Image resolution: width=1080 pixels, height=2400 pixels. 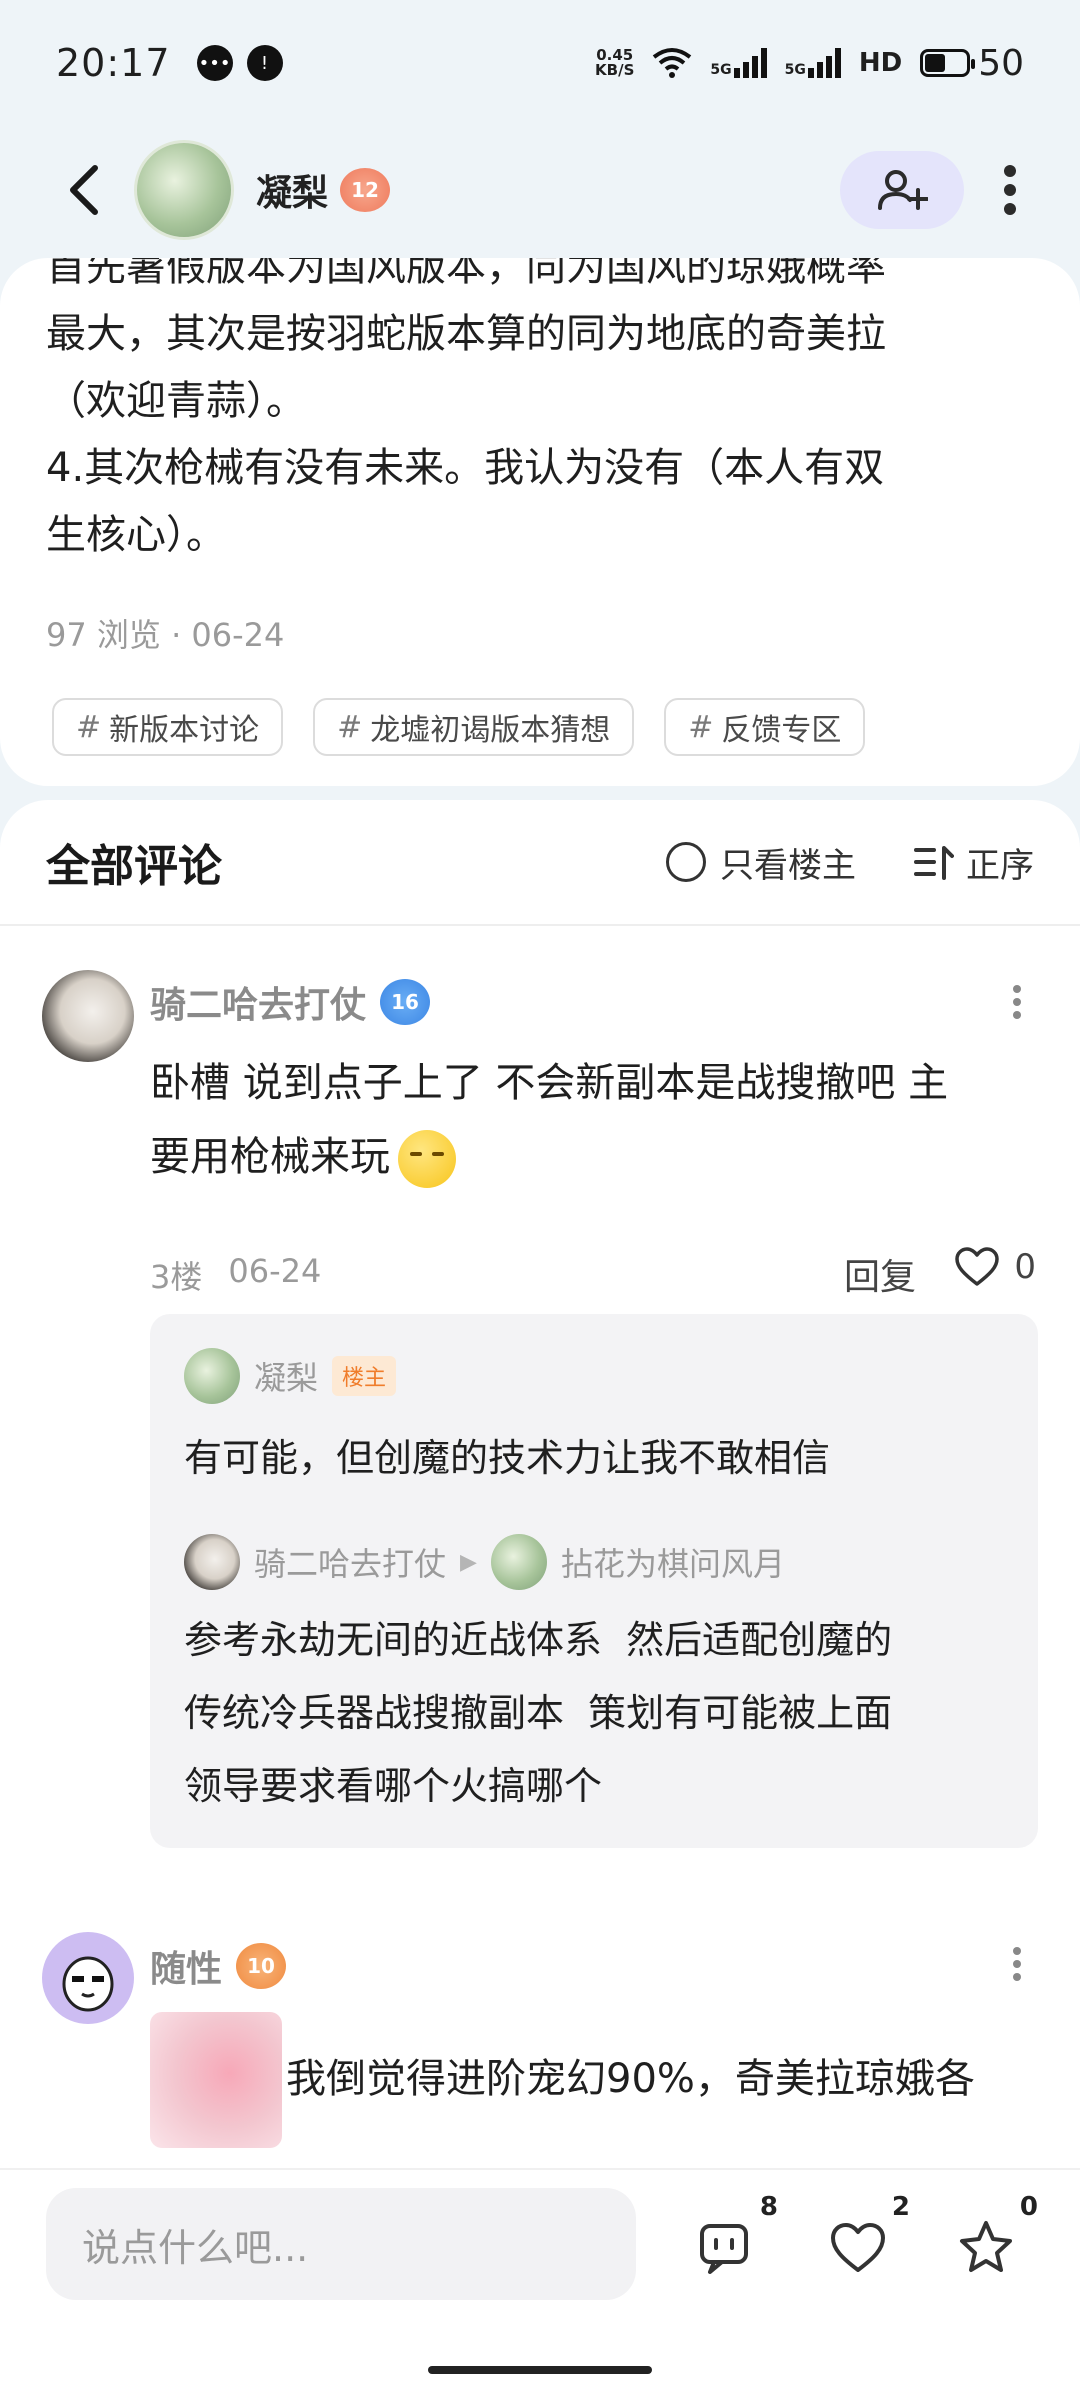 I want to click on only-op-toggle: 只看楼主, so click(x=761, y=862).